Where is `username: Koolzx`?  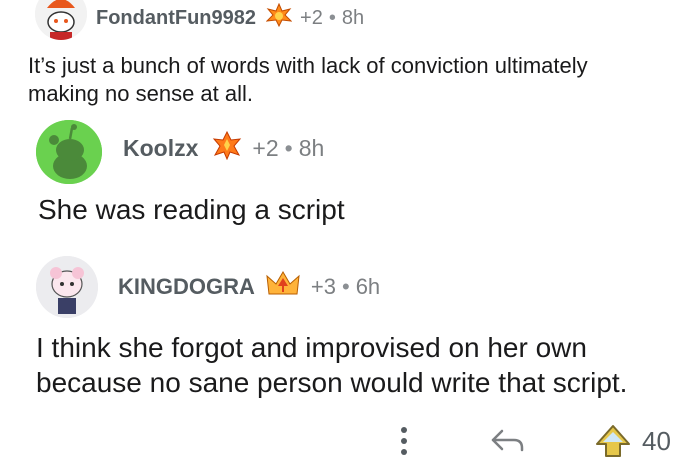
username: Koolzx is located at coordinates (160, 148).